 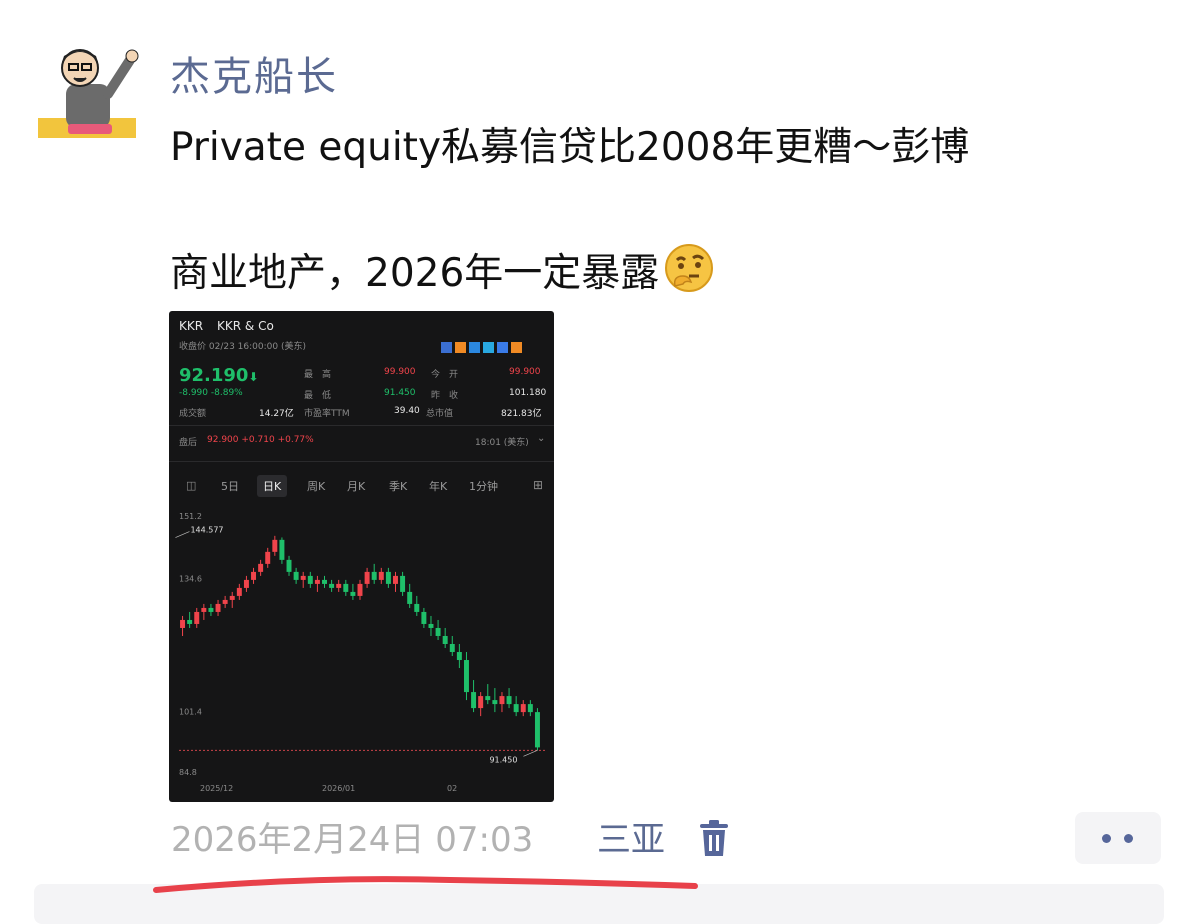 I want to click on more-dot, so click(x=1128, y=838).